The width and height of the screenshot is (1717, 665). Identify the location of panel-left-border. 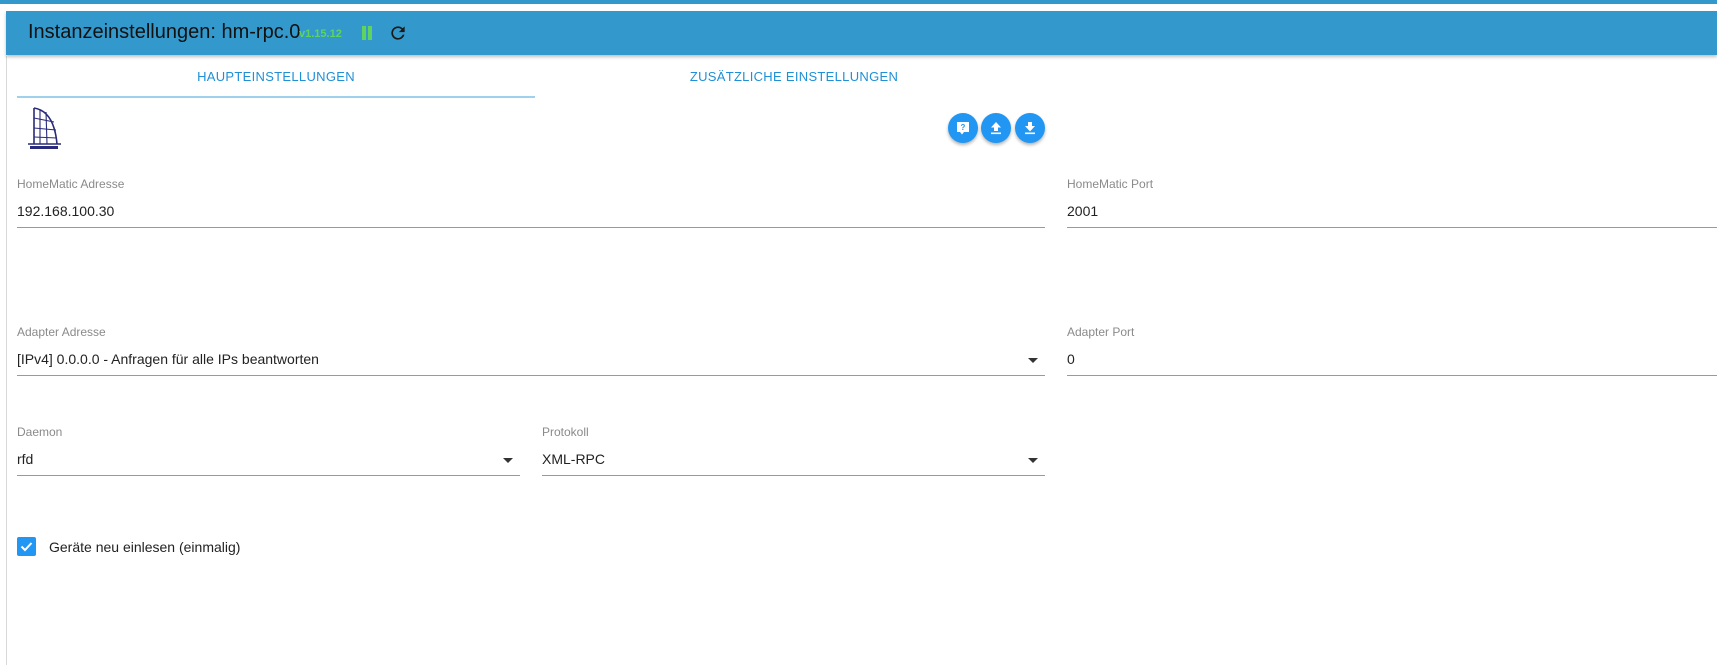
(6, 360).